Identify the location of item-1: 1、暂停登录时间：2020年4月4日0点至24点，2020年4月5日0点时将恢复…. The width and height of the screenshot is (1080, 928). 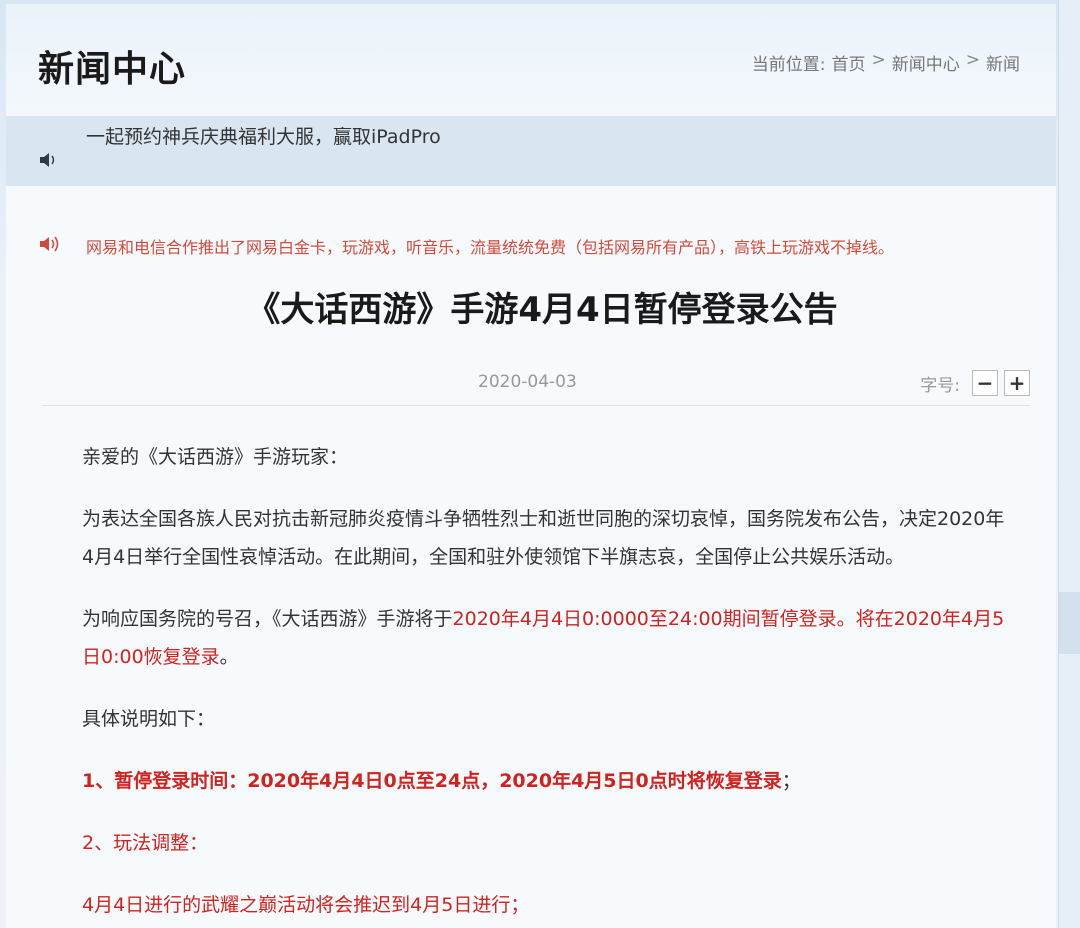
(526, 781).